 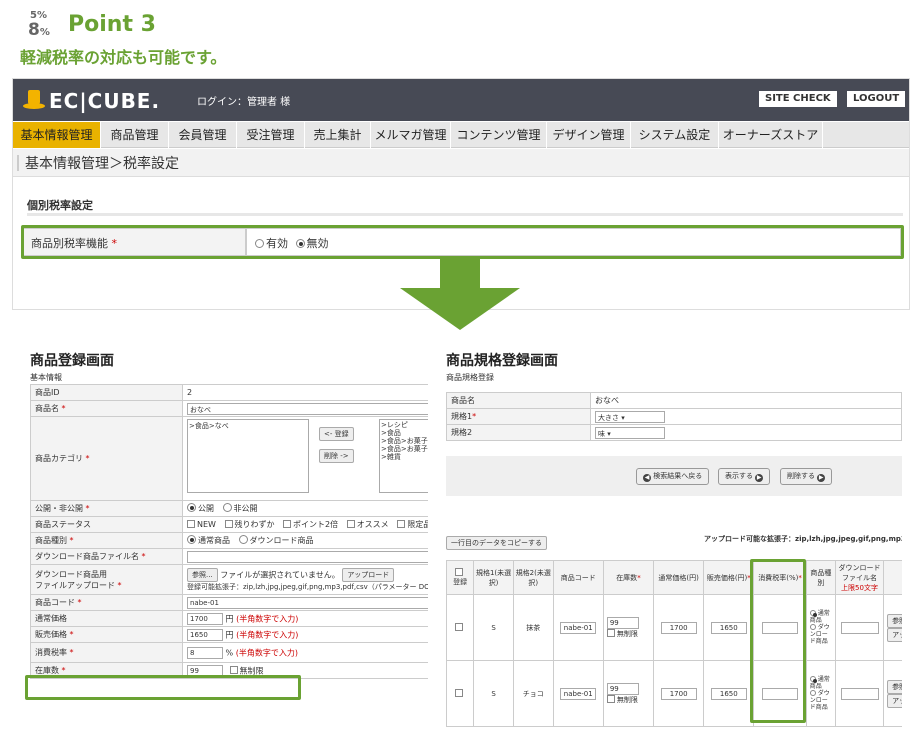 What do you see at coordinates (403, 456) in the screenshot?
I see `category-options-list: >レシピ >食品 >食品>お菓子 >食品>お菓子 >雑貨` at bounding box center [403, 456].